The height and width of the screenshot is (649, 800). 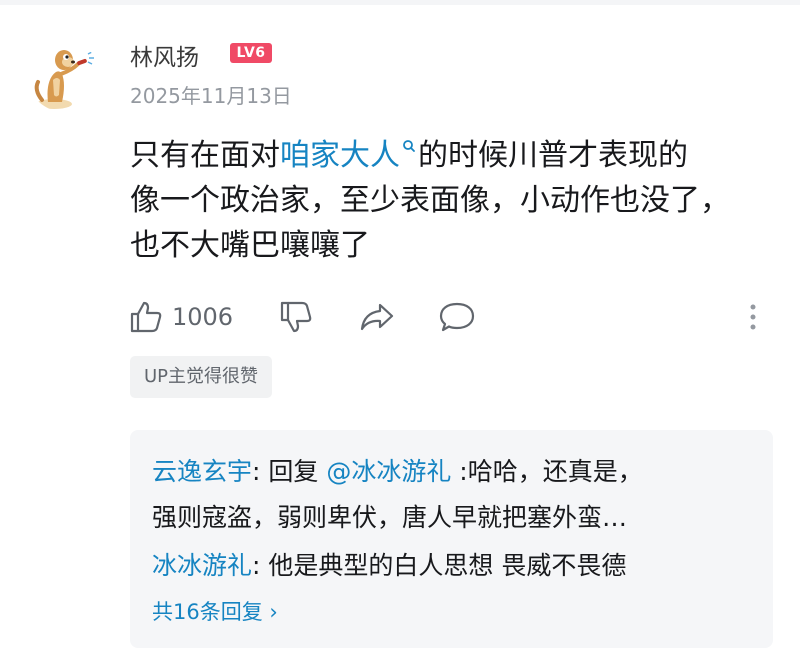 I want to click on like-count: 1006, so click(x=203, y=317).